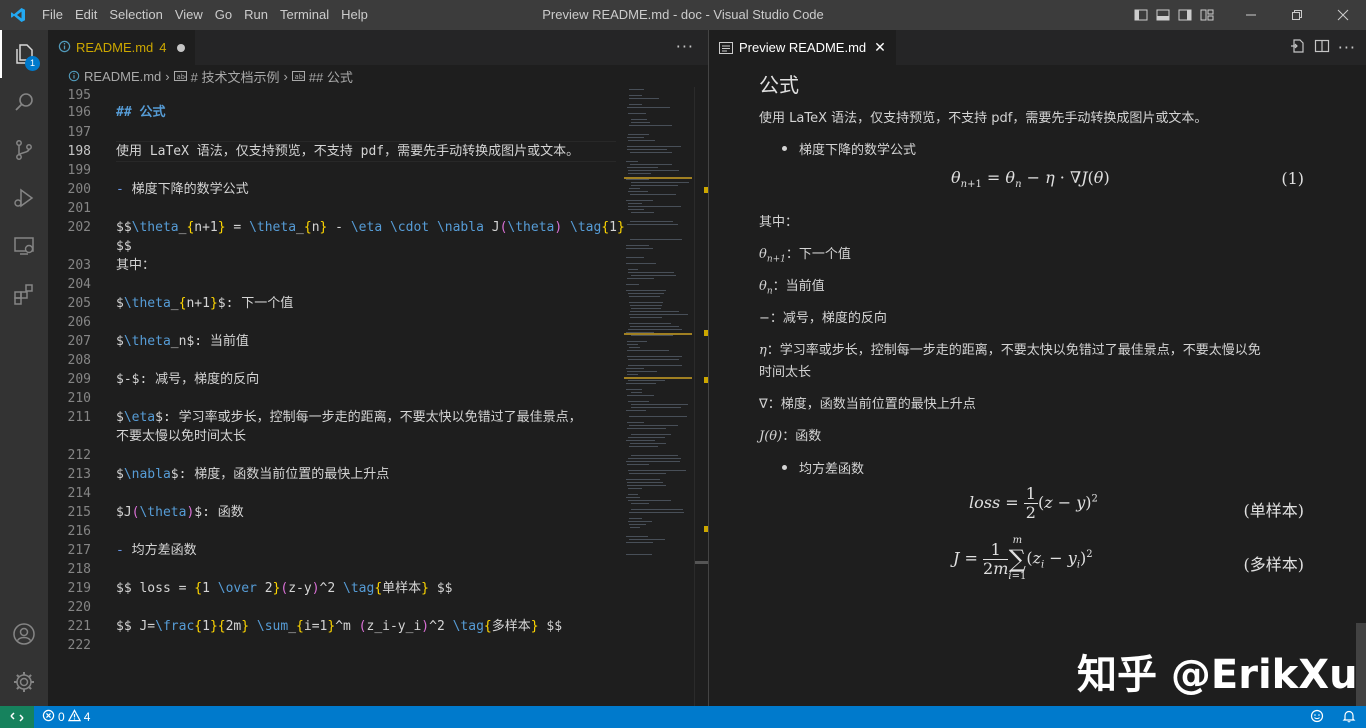 The image size is (1366, 728). Describe the element at coordinates (333, 398) in the screenshot. I see `code-line: 210` at that location.